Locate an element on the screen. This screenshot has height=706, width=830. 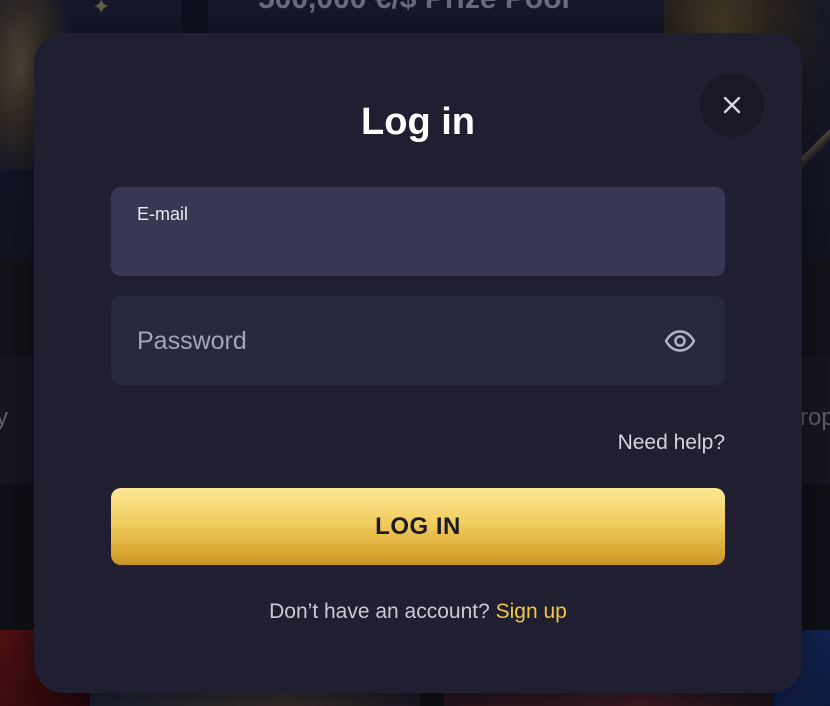
need-help-link: Need help? is located at coordinates (659, 443).